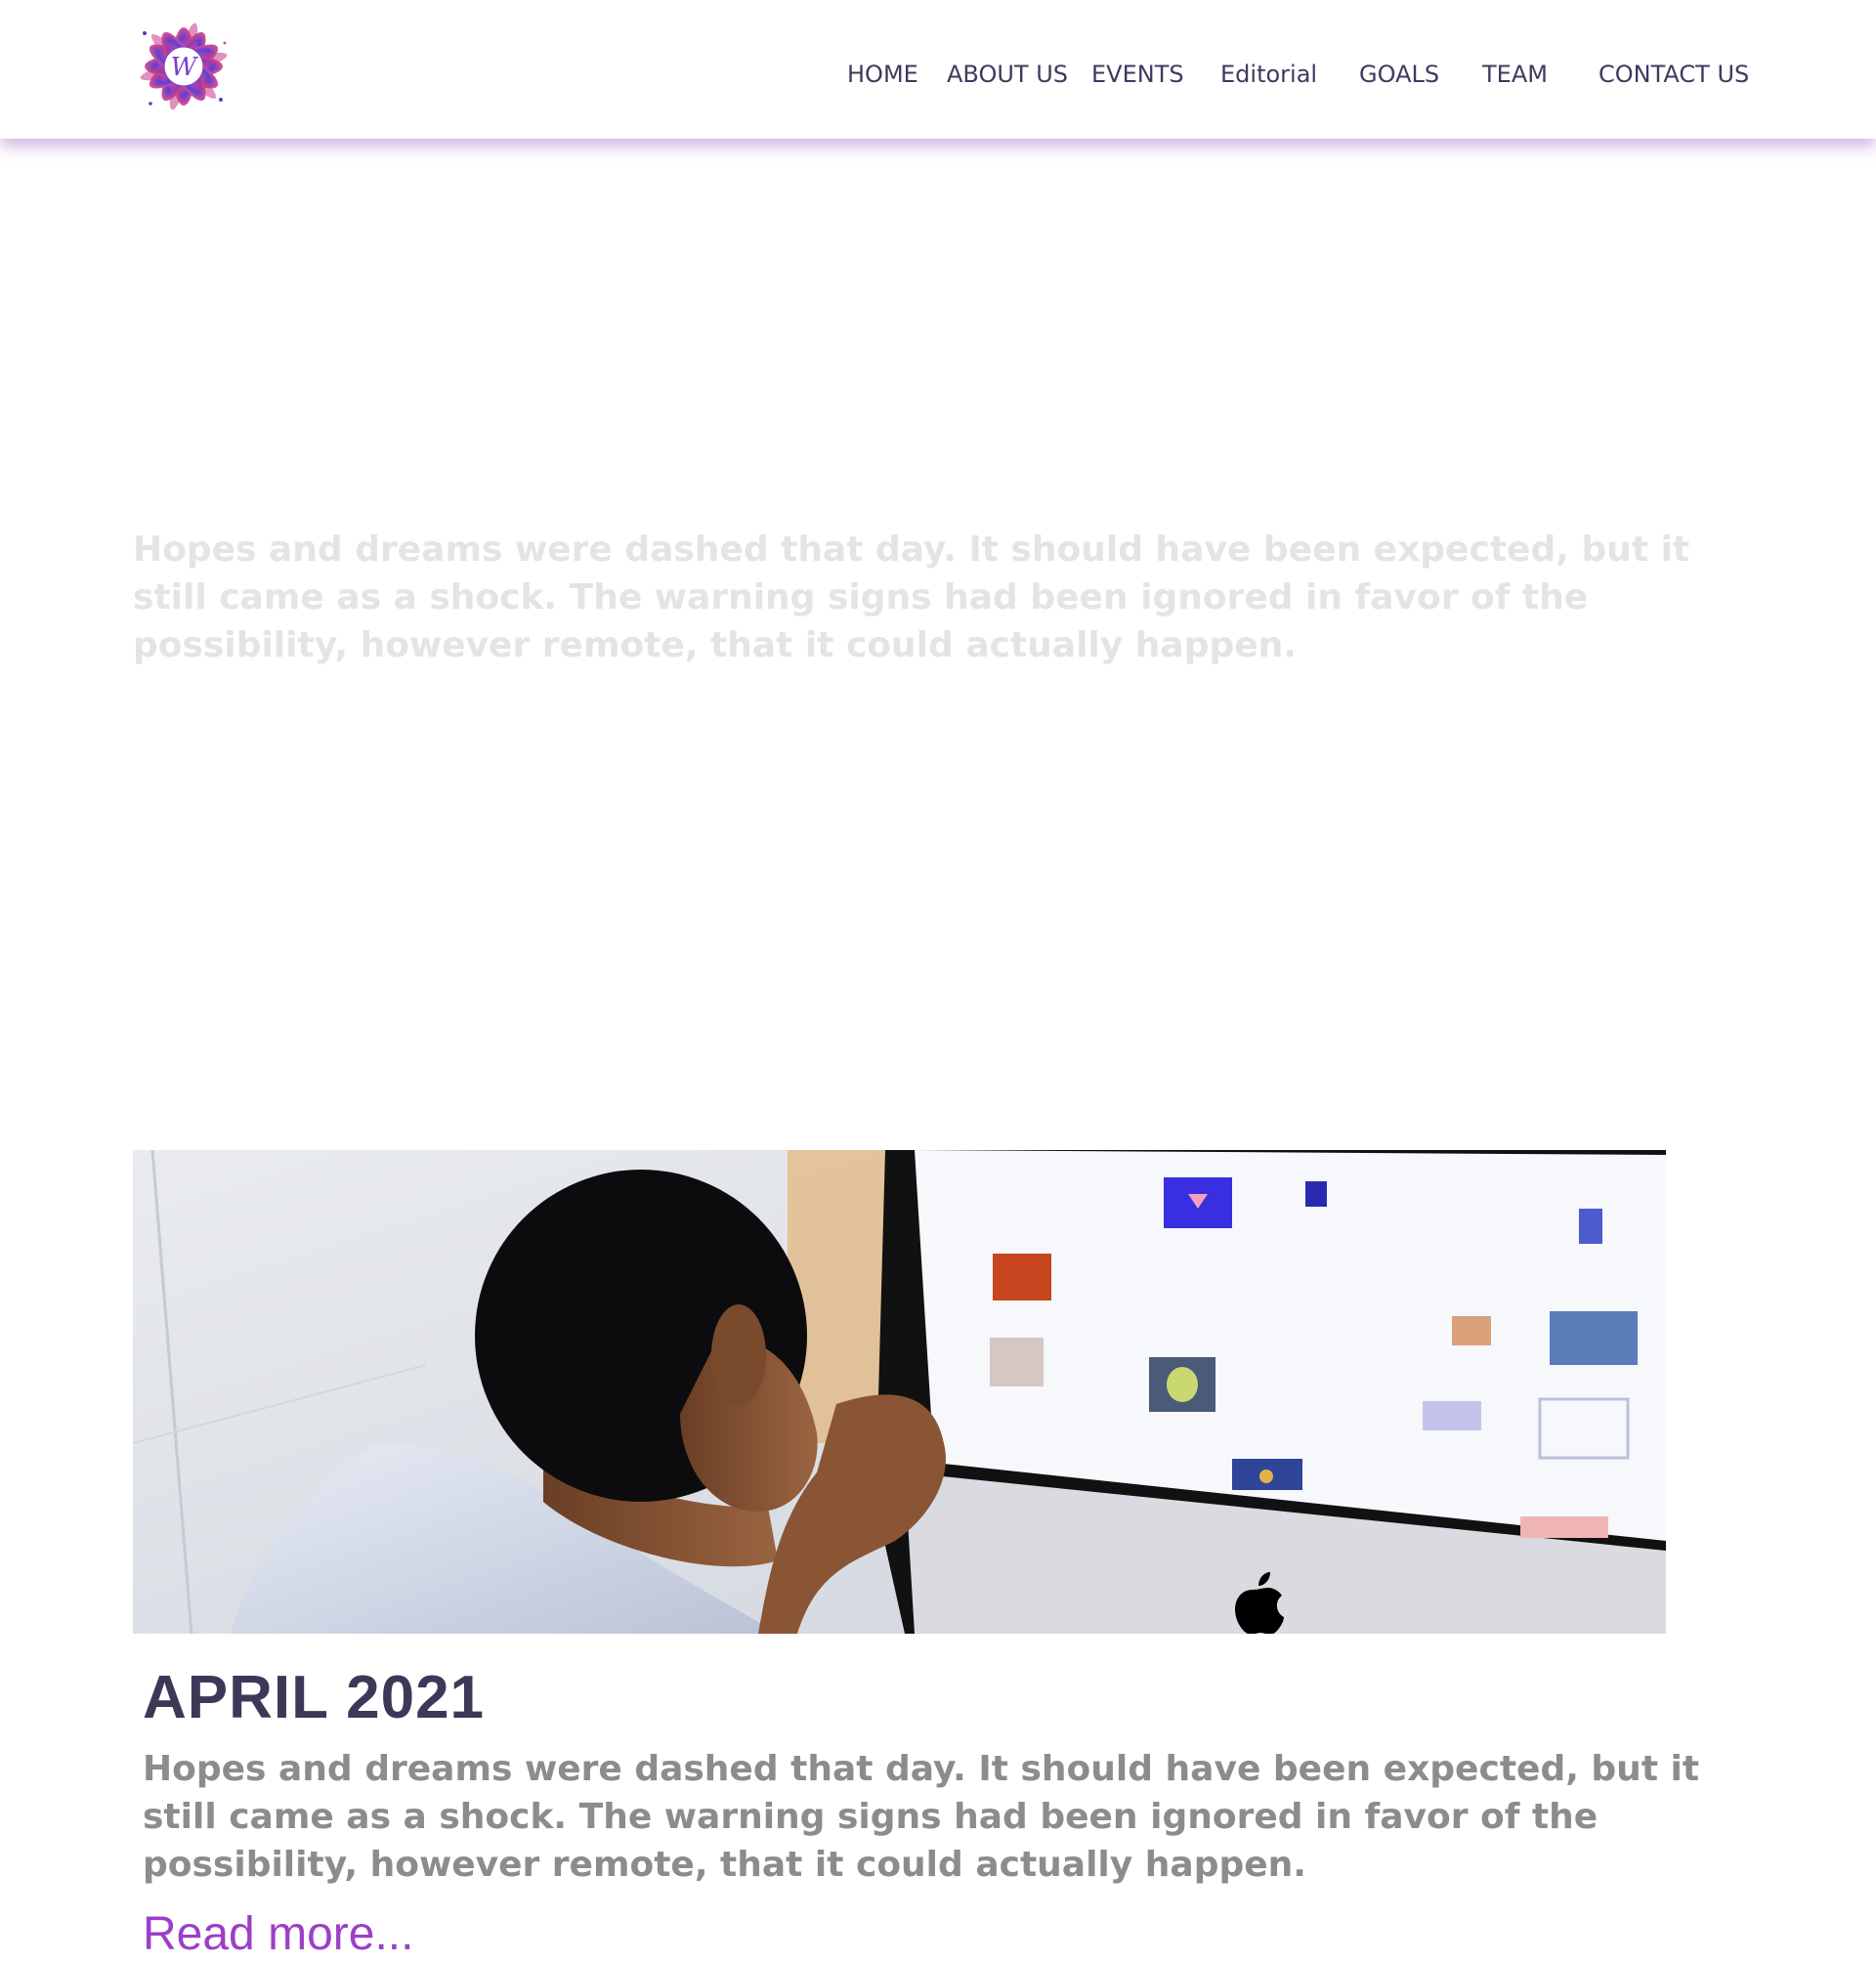 This screenshot has height=1961, width=1876. Describe the element at coordinates (1268, 75) in the screenshot. I see `nav-editorial: Editorial` at that location.